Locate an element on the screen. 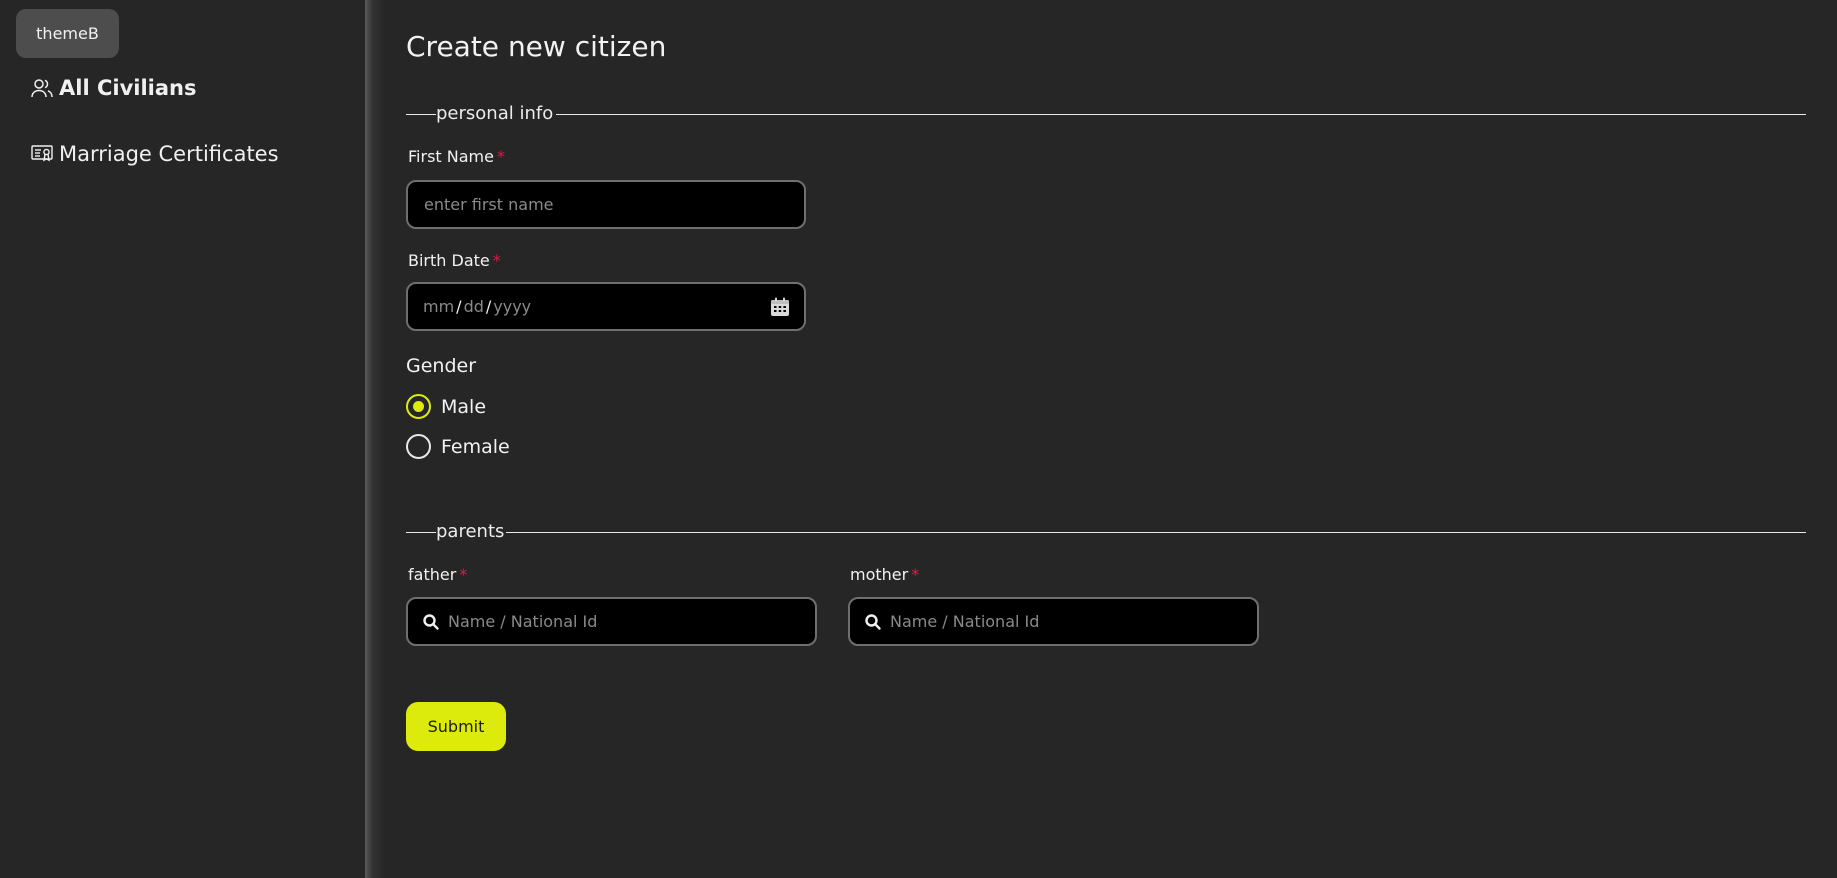 Image resolution: width=1837 pixels, height=878 pixels. mother-search-input is located at coordinates (1060, 621).